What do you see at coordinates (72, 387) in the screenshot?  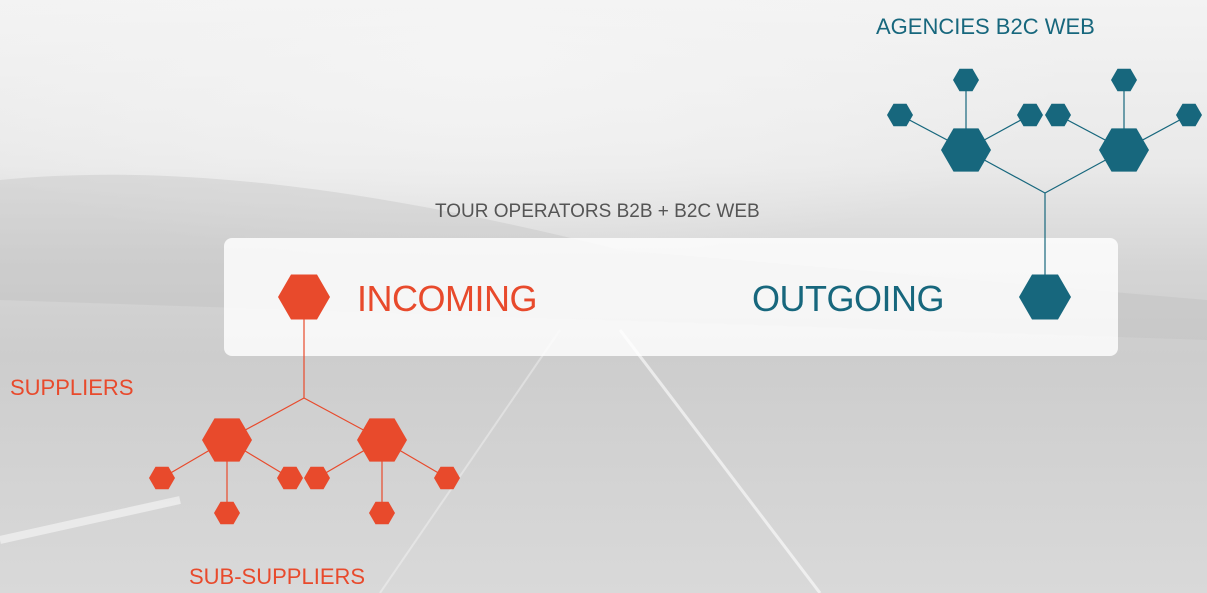 I see `suppliers-label: SUPPLIERS` at bounding box center [72, 387].